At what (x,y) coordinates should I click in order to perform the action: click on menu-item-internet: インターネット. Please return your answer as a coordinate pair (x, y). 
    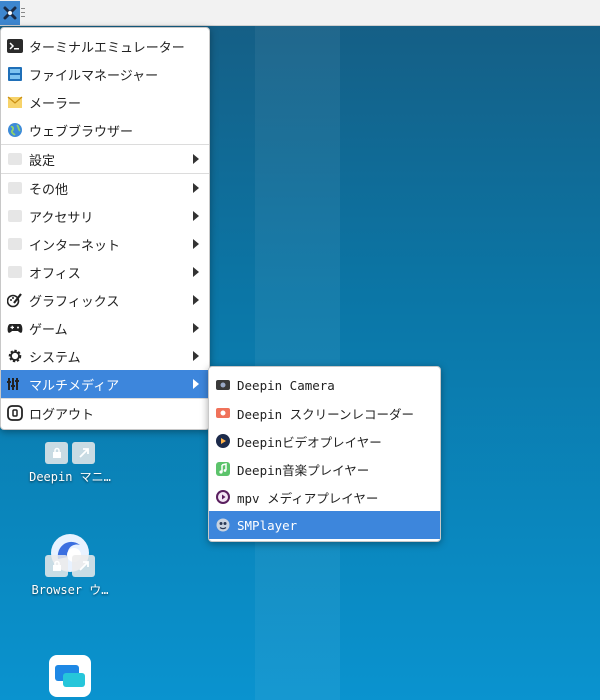
    Looking at the image, I should click on (105, 244).